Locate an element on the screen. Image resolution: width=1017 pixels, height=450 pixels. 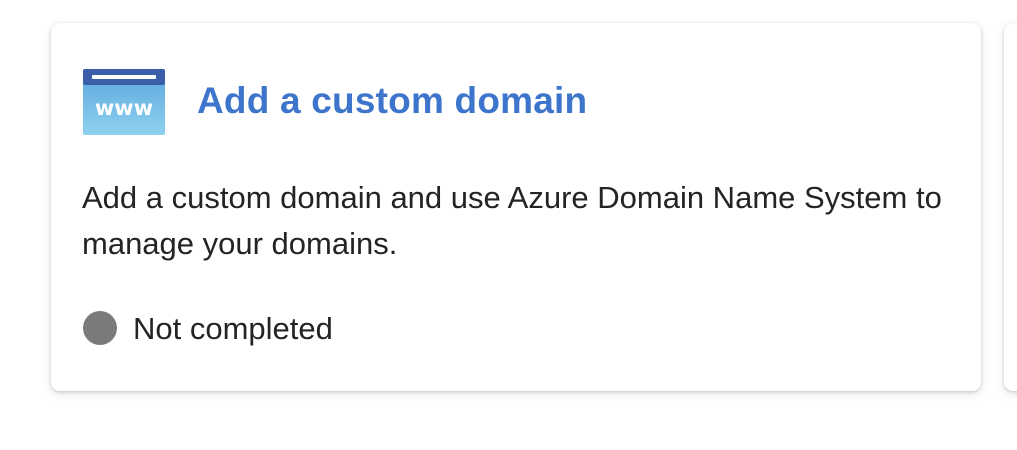
status-text: Not completed is located at coordinates (233, 328).